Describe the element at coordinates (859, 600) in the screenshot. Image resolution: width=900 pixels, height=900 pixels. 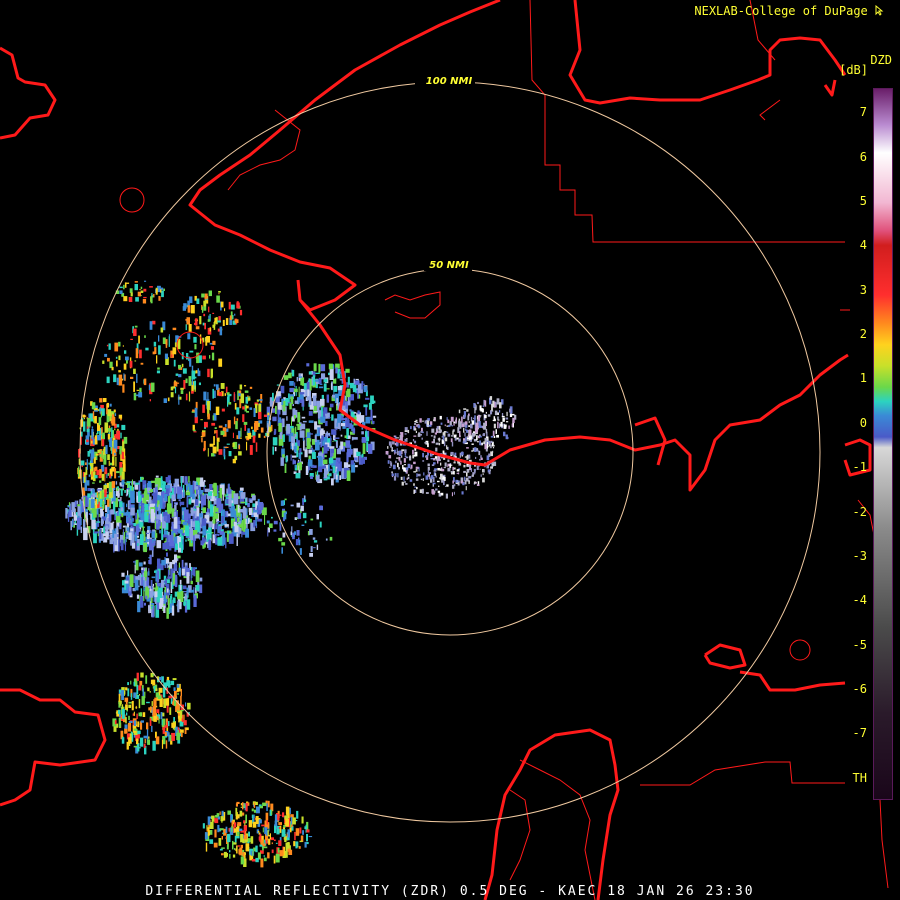
I see `colorbar-tick-label: -4` at that location.